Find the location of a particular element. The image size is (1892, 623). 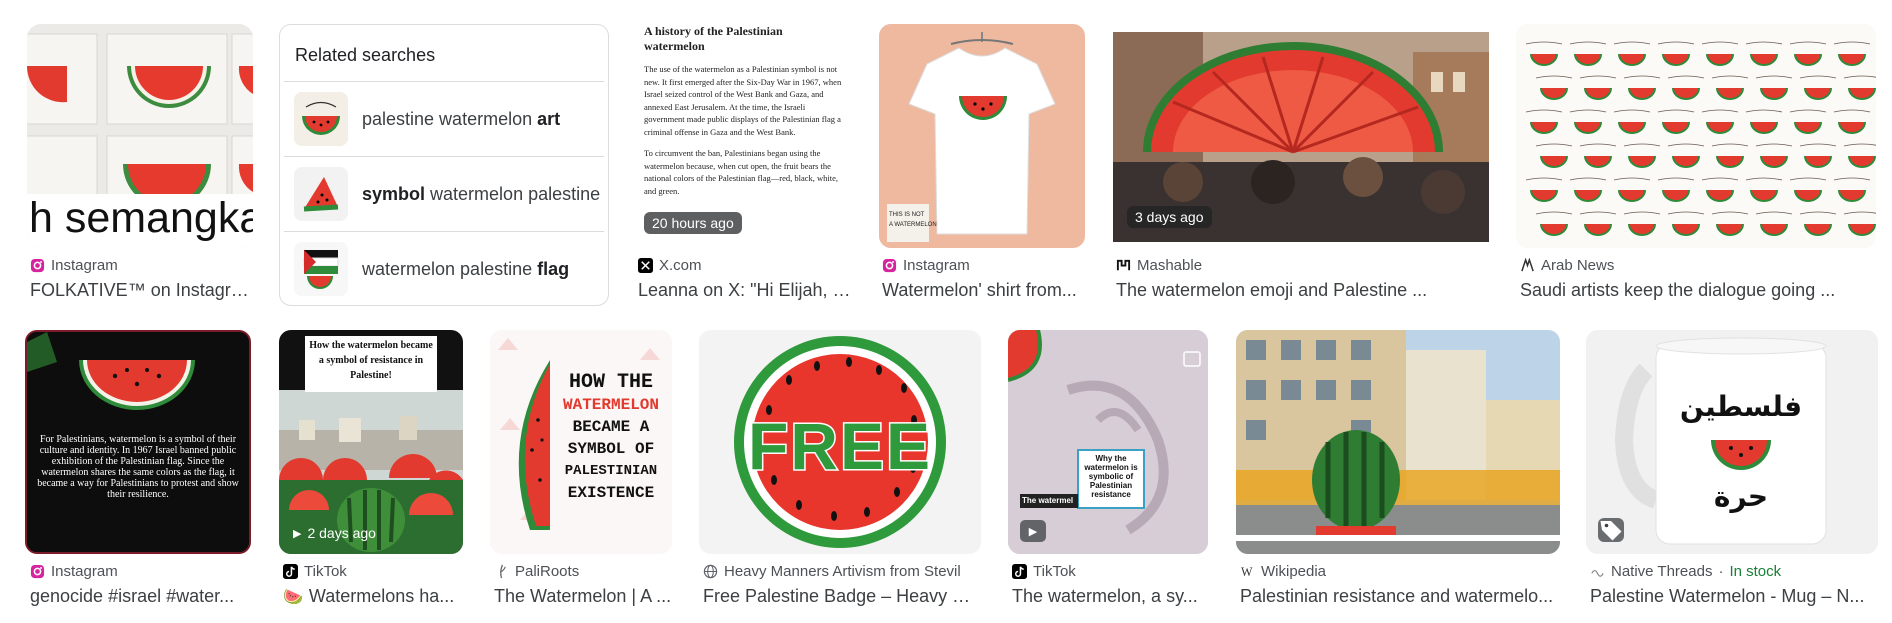

native-threads-icon is located at coordinates (1597, 571).